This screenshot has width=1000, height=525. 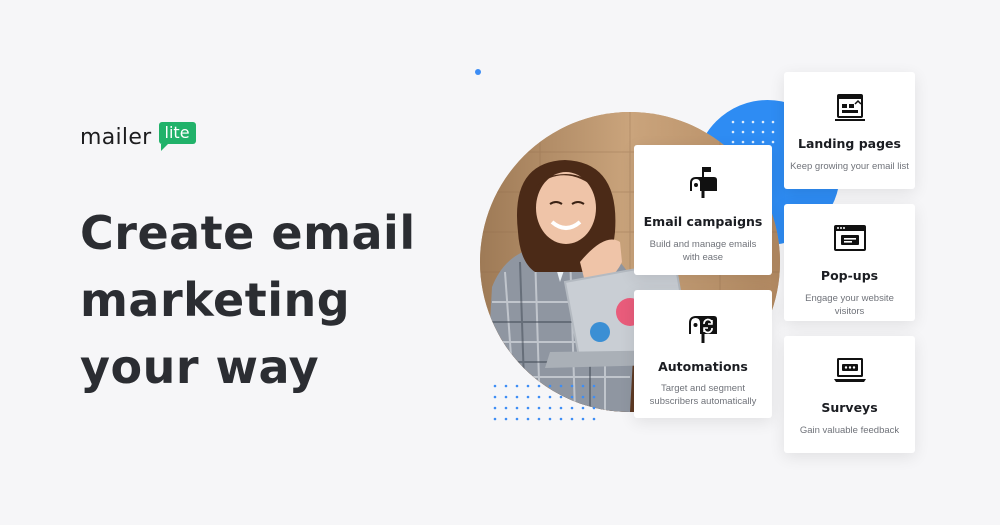 I want to click on card-description: Keep growing your email list, so click(x=849, y=166).